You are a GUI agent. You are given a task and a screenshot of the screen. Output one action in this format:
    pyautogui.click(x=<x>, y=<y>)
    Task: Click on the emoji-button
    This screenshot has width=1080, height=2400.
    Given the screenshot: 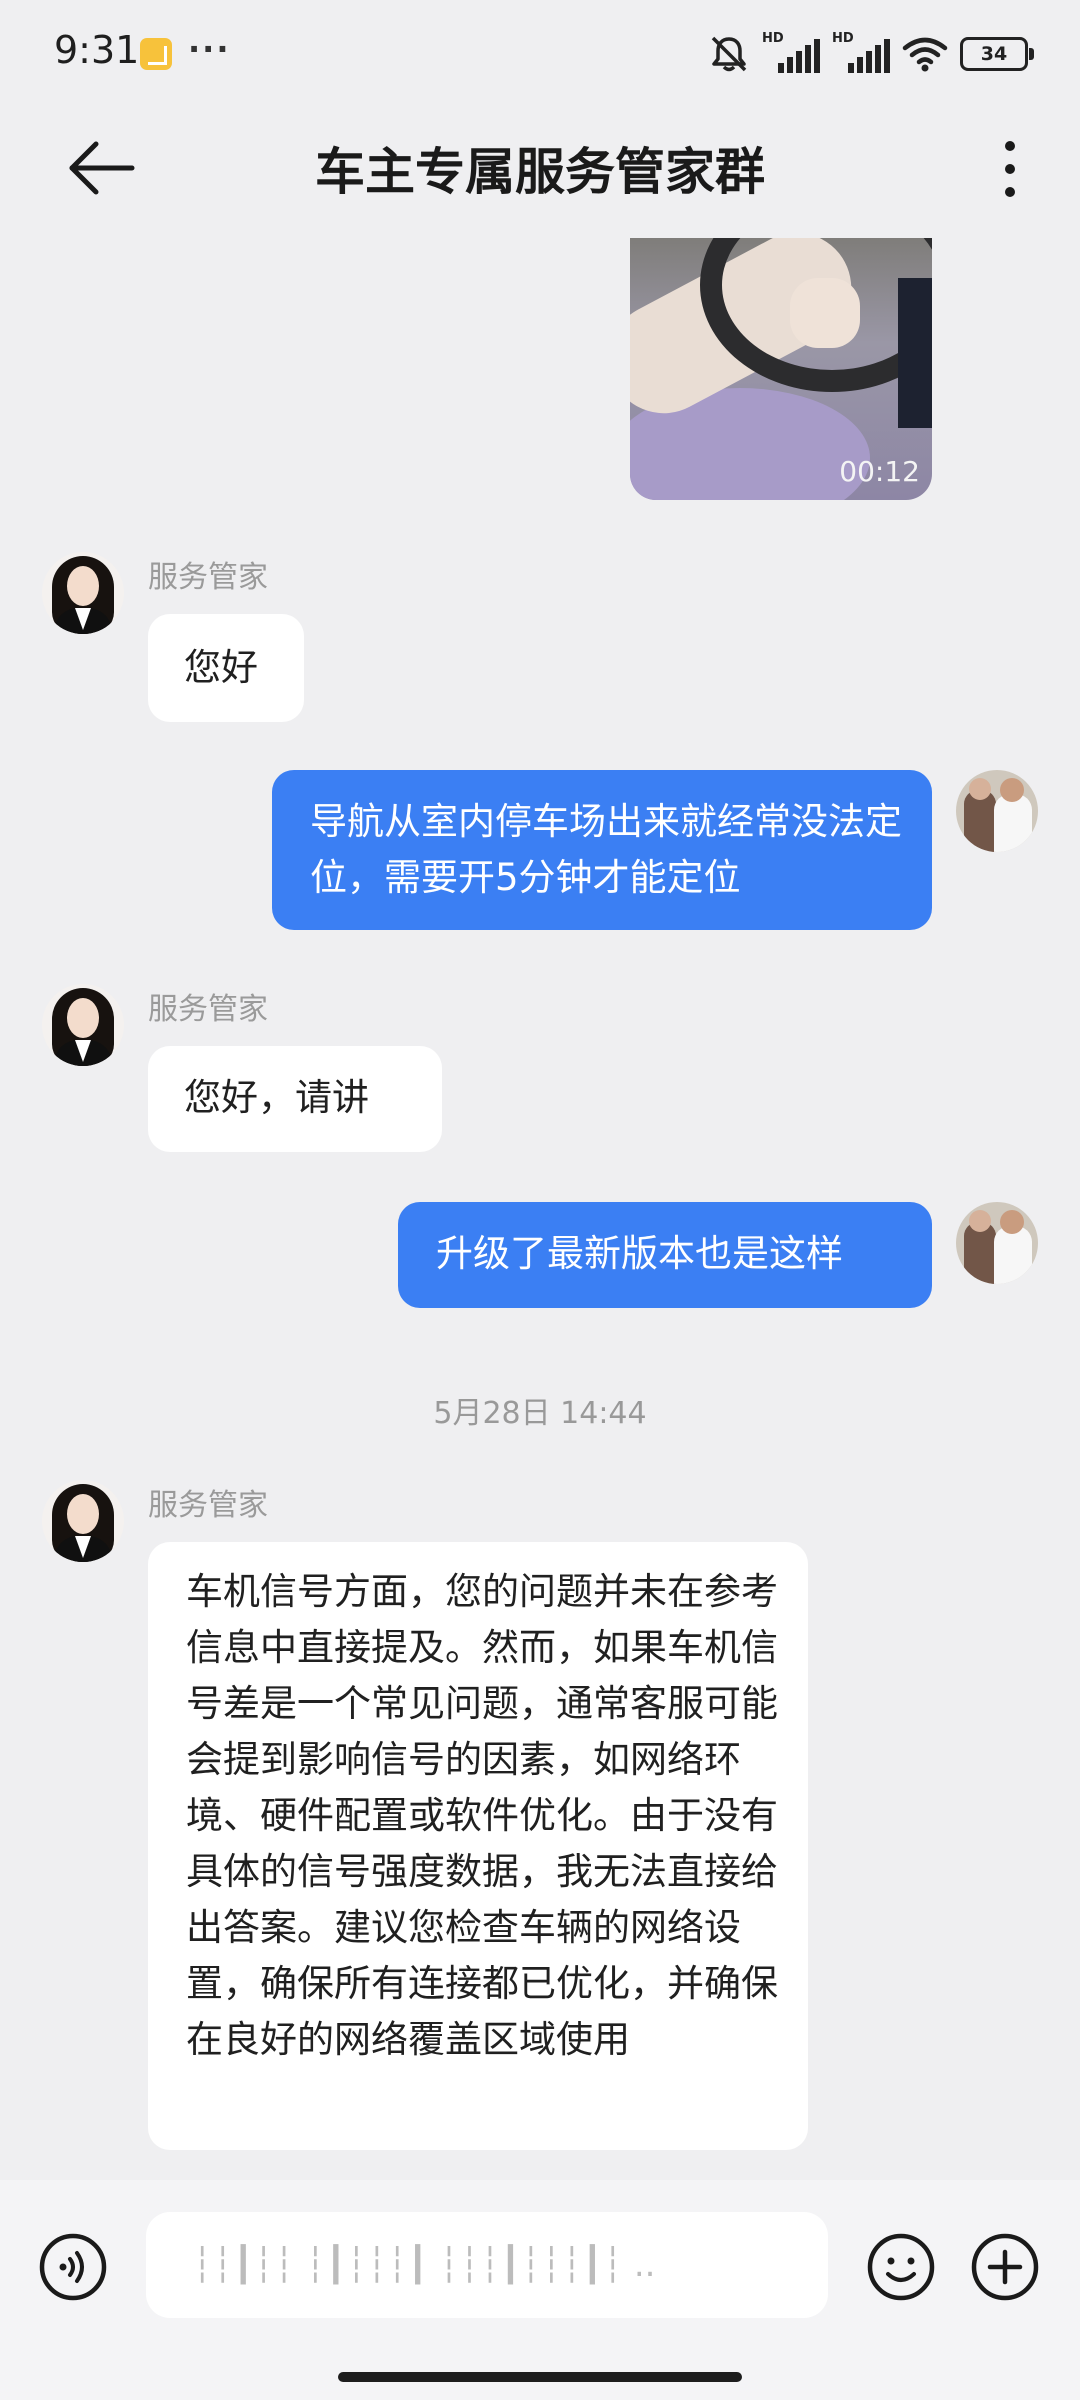 What is the action you would take?
    pyautogui.click(x=901, y=2267)
    